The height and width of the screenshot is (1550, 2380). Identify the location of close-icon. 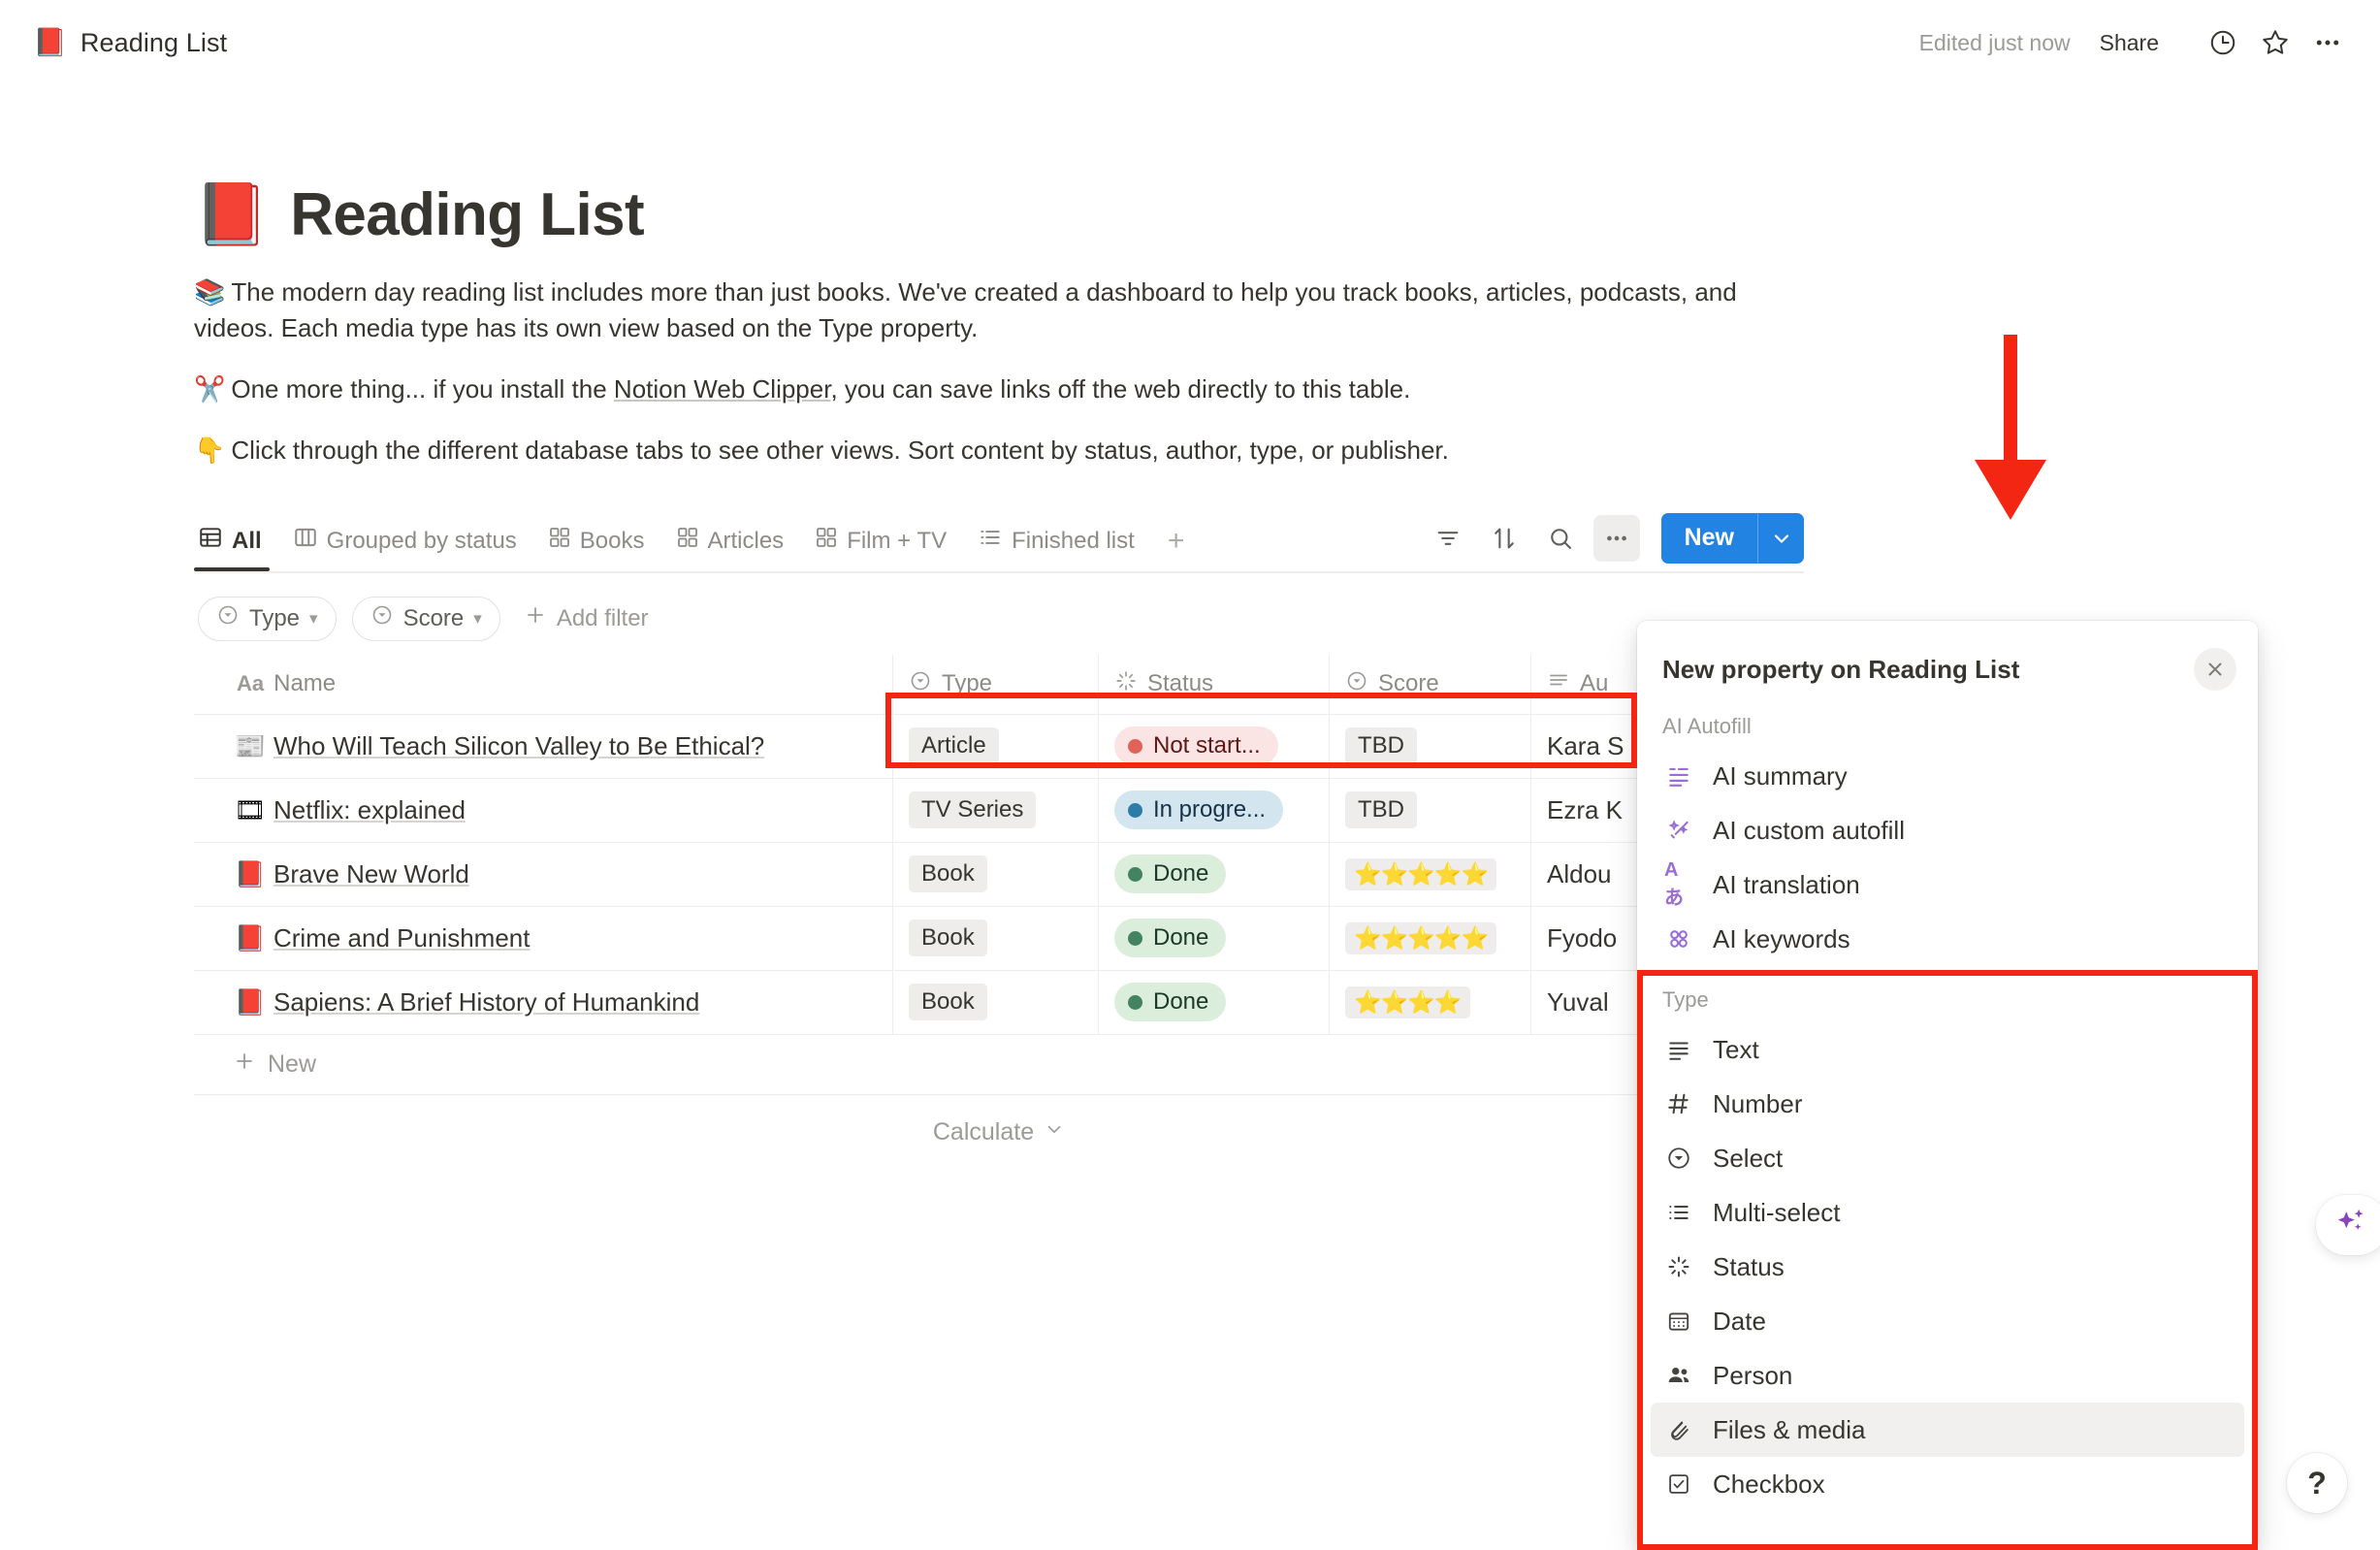
(2215, 669).